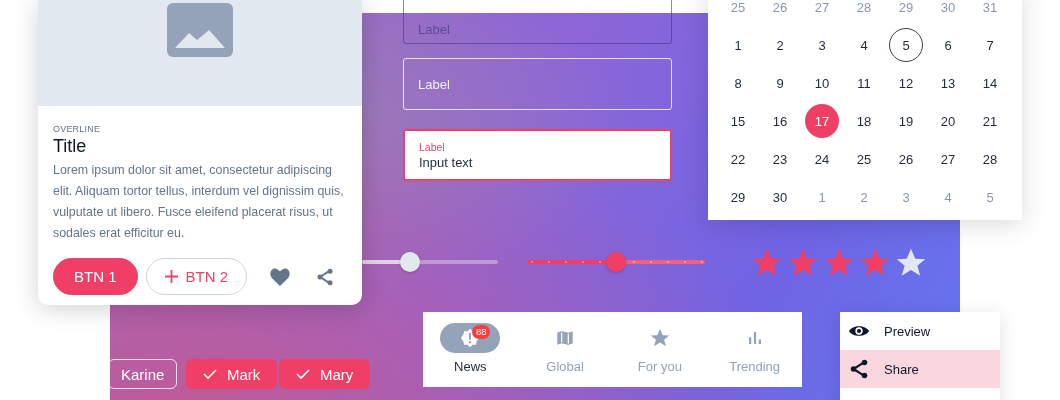 The height and width of the screenshot is (400, 1060). I want to click on calendar-day: 9, so click(780, 83).